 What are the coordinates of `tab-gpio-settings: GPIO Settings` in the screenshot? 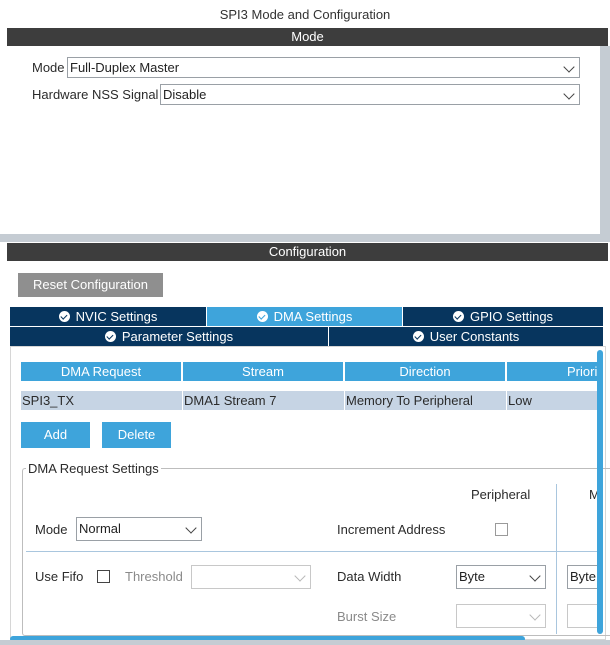 It's located at (503, 316).